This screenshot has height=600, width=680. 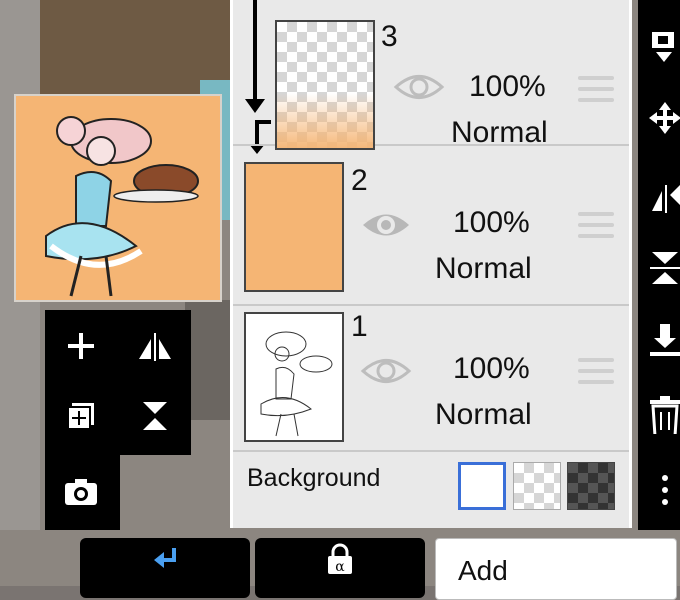 I want to click on add-layer-button, so click(x=81, y=346).